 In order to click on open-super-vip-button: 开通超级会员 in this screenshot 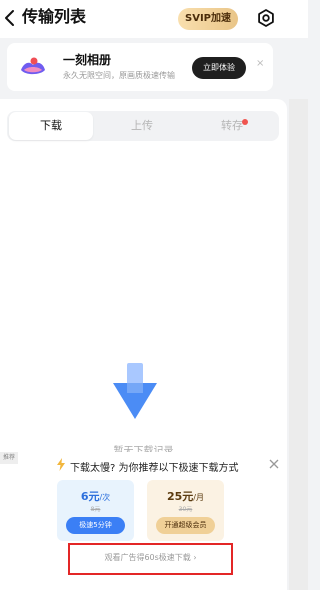, I will do `click(185, 525)`.